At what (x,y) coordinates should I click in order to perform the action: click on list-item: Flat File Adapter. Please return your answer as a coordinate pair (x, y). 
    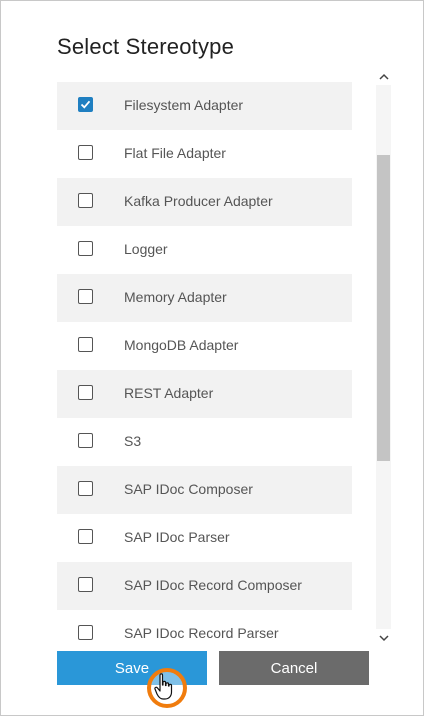
    Looking at the image, I should click on (204, 154).